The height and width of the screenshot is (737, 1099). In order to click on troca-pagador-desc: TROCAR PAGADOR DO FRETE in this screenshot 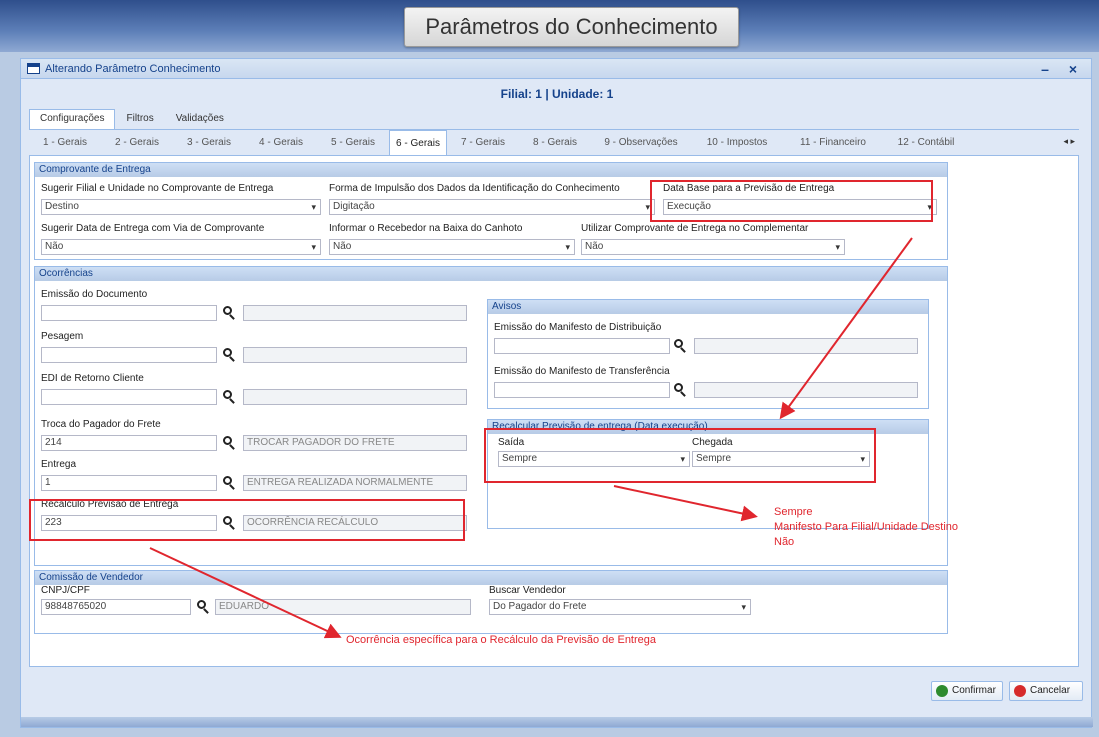, I will do `click(355, 443)`.